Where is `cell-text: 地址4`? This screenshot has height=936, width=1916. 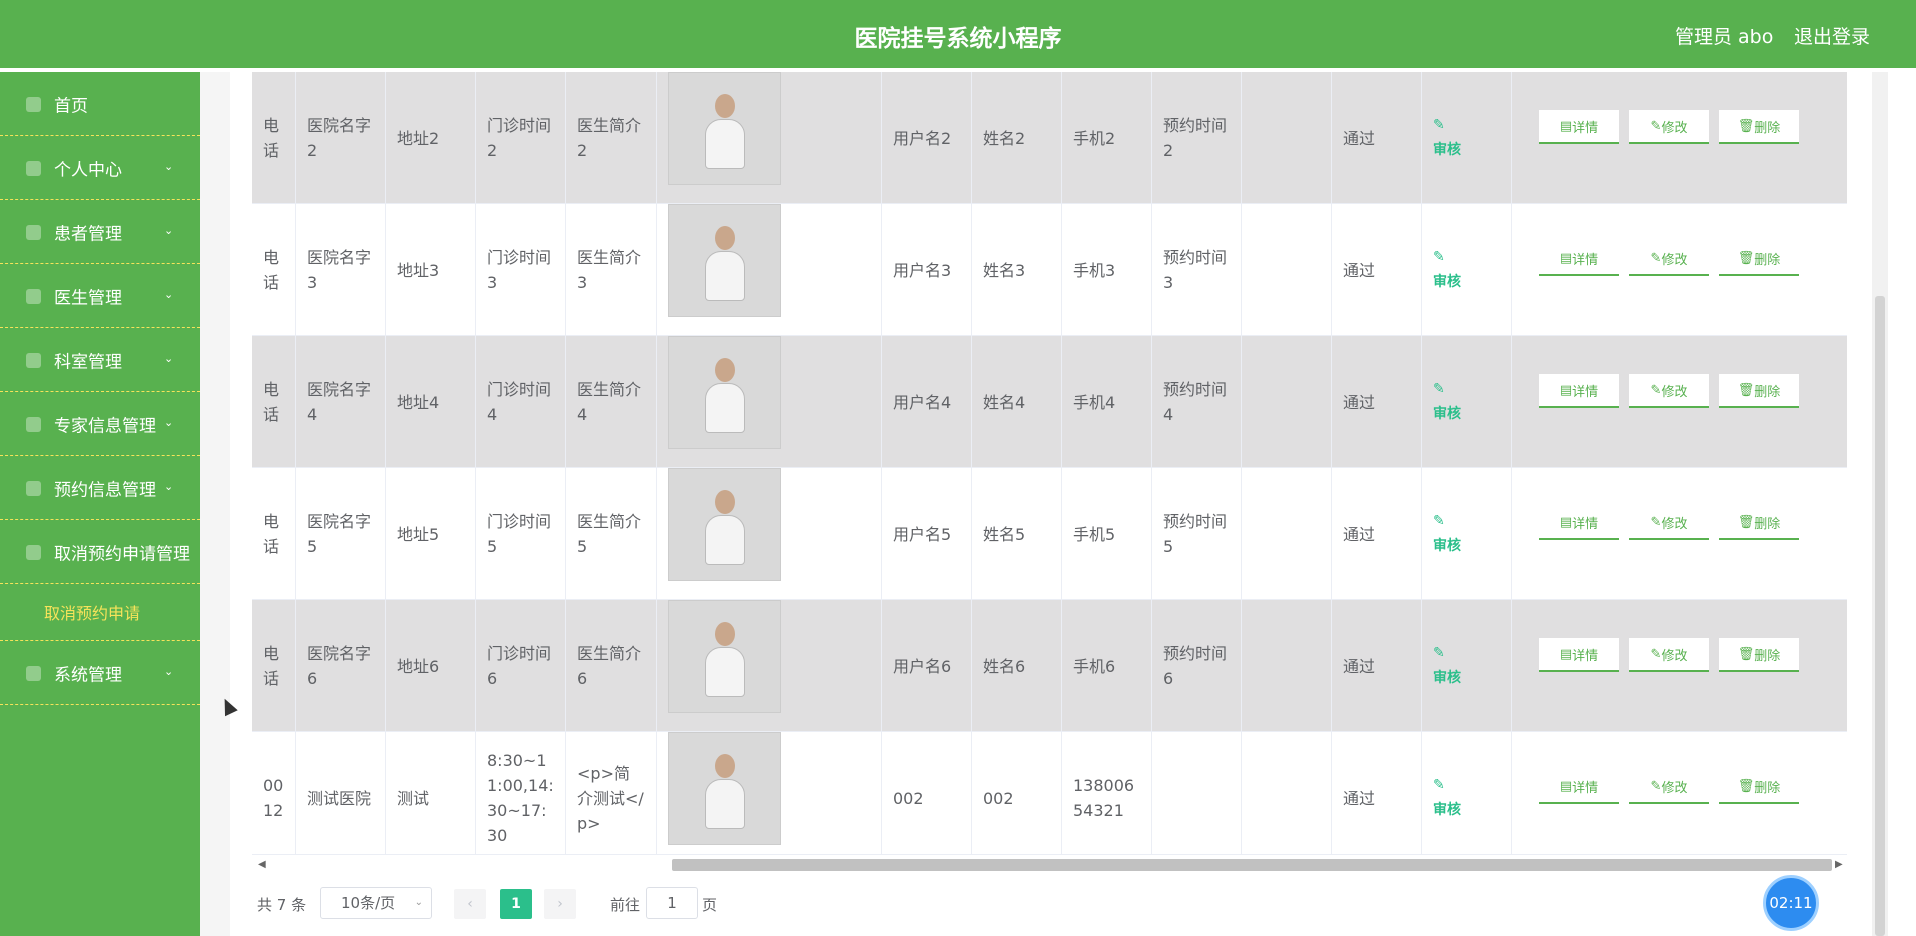 cell-text: 地址4 is located at coordinates (418, 402).